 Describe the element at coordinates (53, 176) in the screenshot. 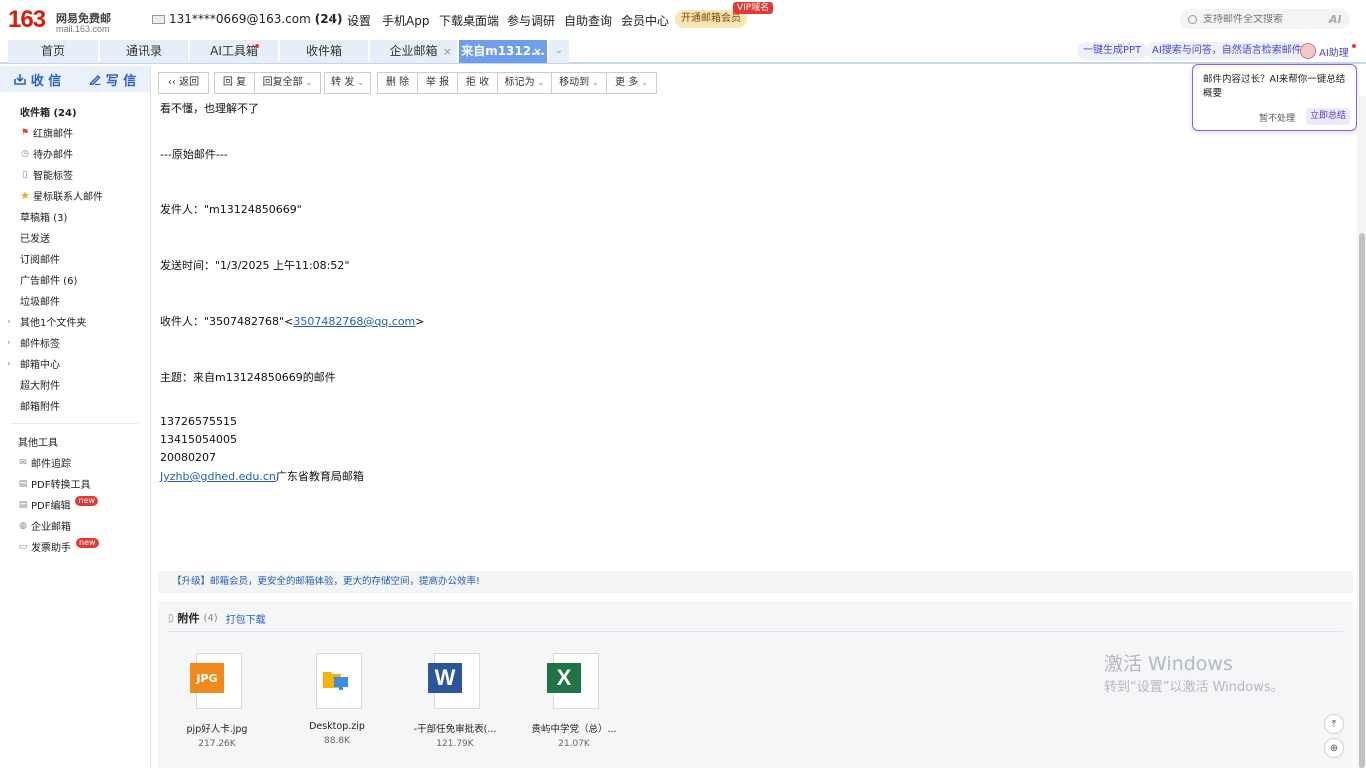

I see `sidebar-item-label: 智能标签` at that location.